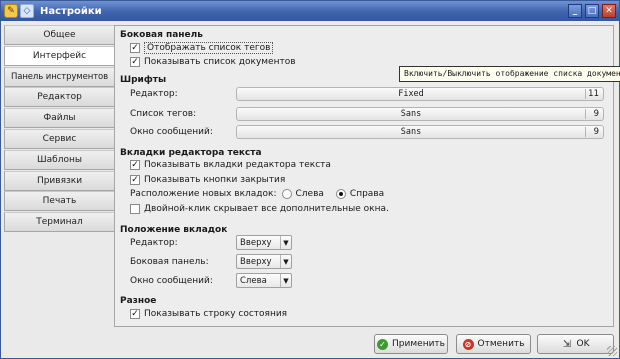 The image size is (620, 359). What do you see at coordinates (612, 351) in the screenshot?
I see `resize-grip` at bounding box center [612, 351].